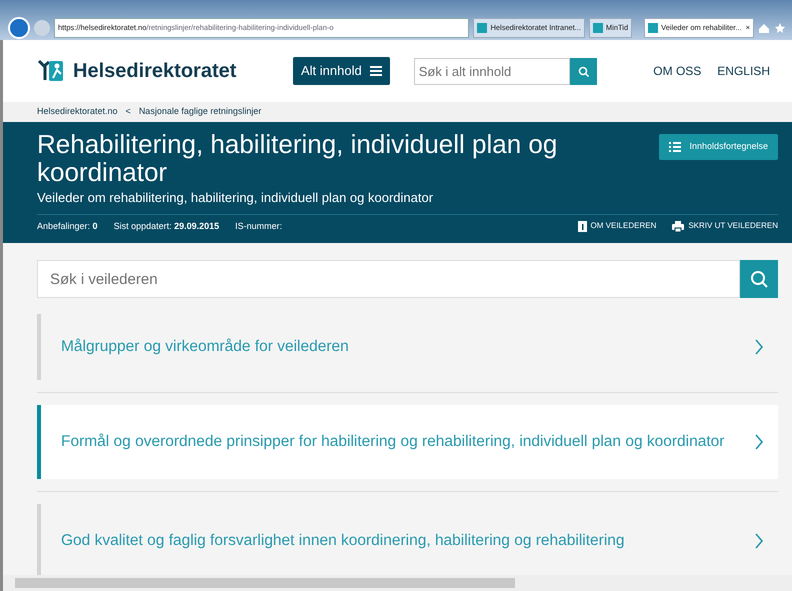 The width and height of the screenshot is (792, 591). Describe the element at coordinates (582, 226) in the screenshot. I see `book-icon` at that location.